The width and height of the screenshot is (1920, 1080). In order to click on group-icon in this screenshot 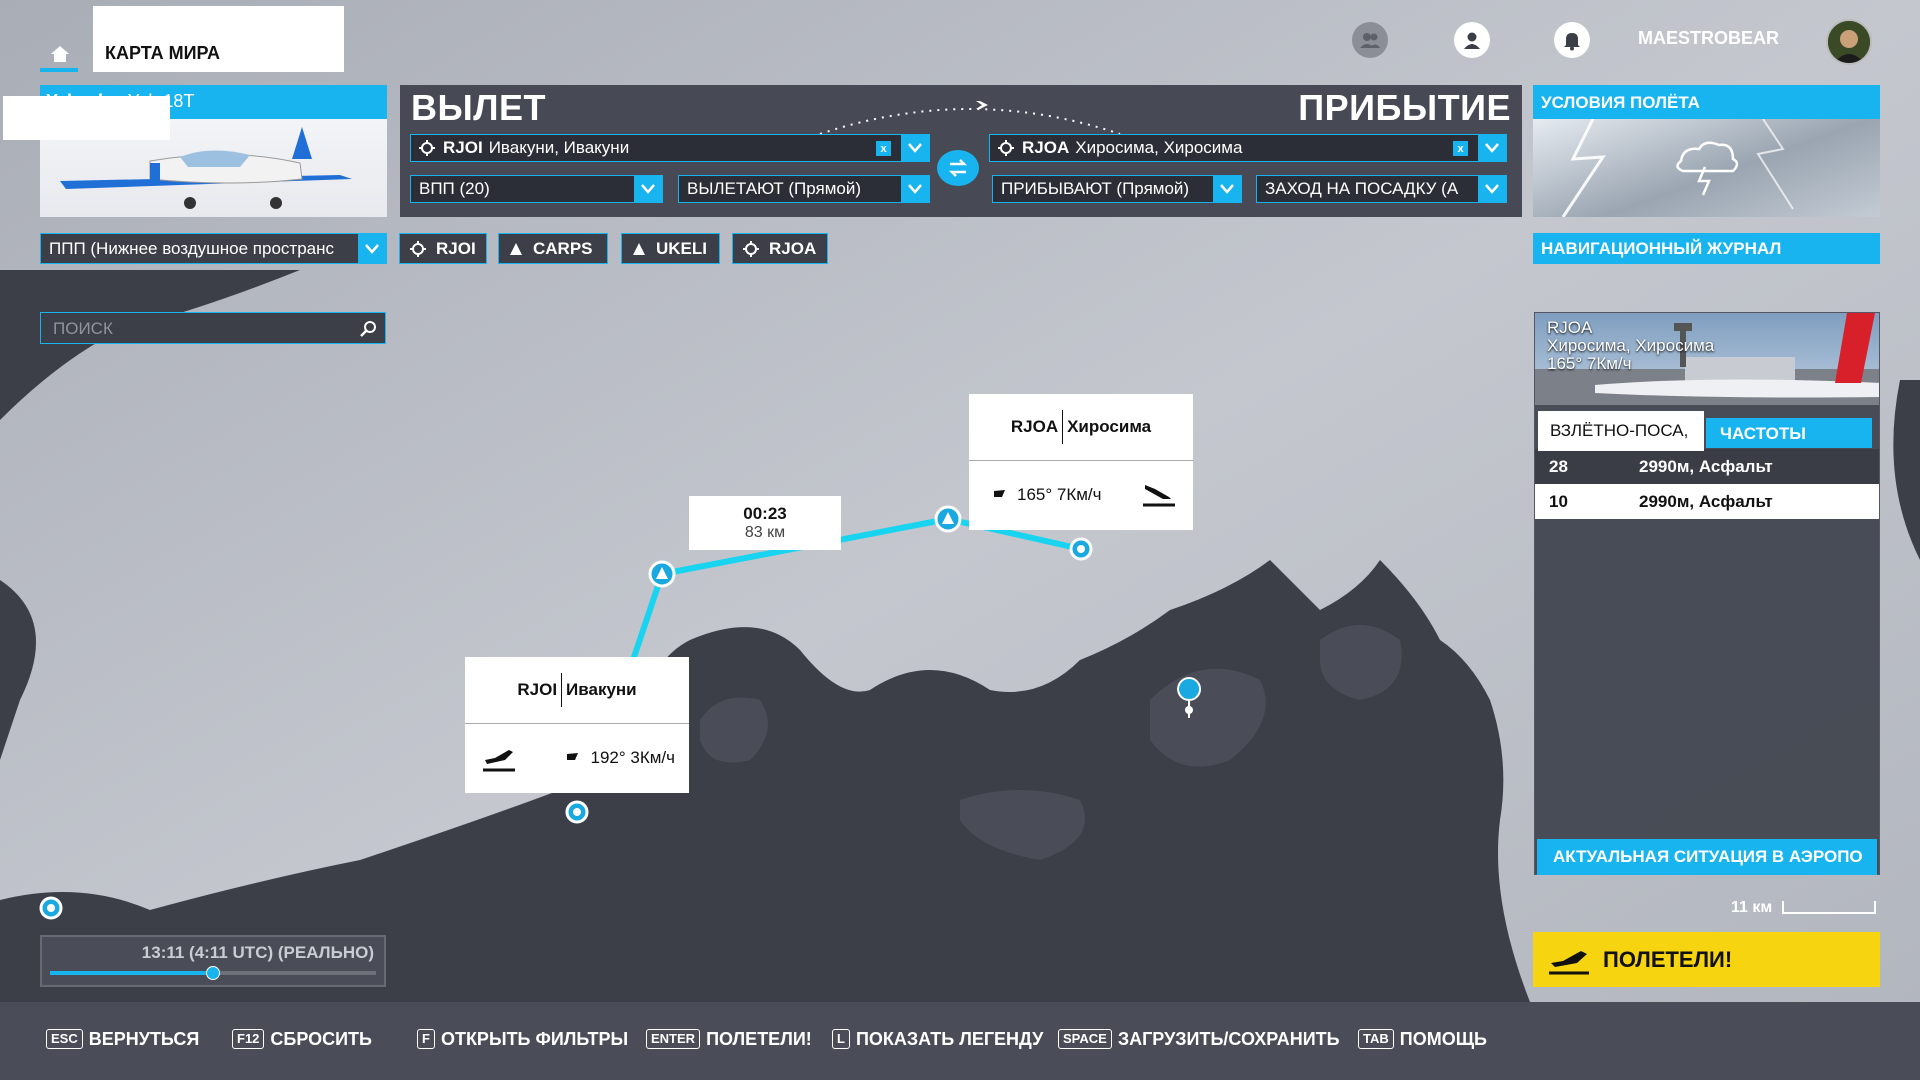, I will do `click(1370, 40)`.